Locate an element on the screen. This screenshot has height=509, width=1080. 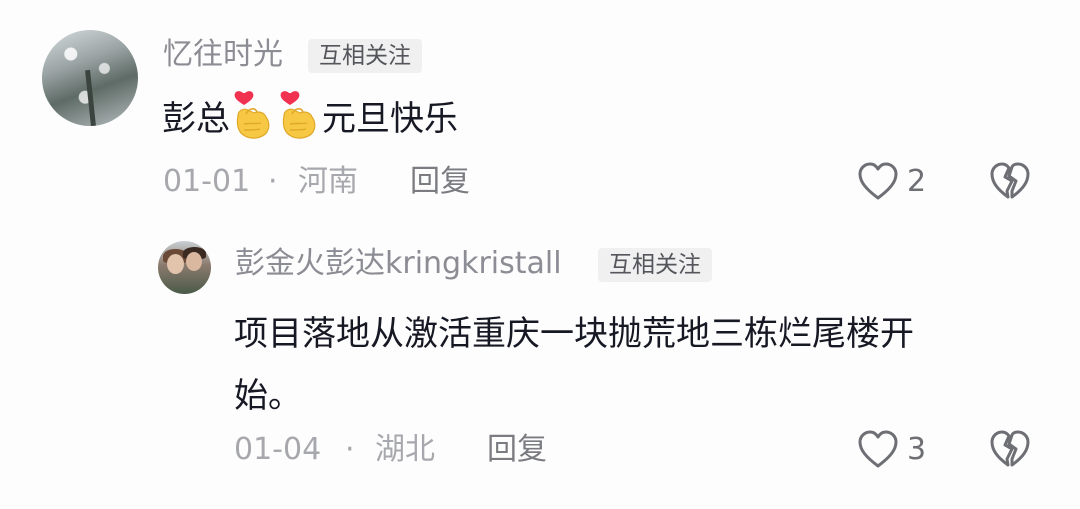
like-count: 2 is located at coordinates (917, 181).